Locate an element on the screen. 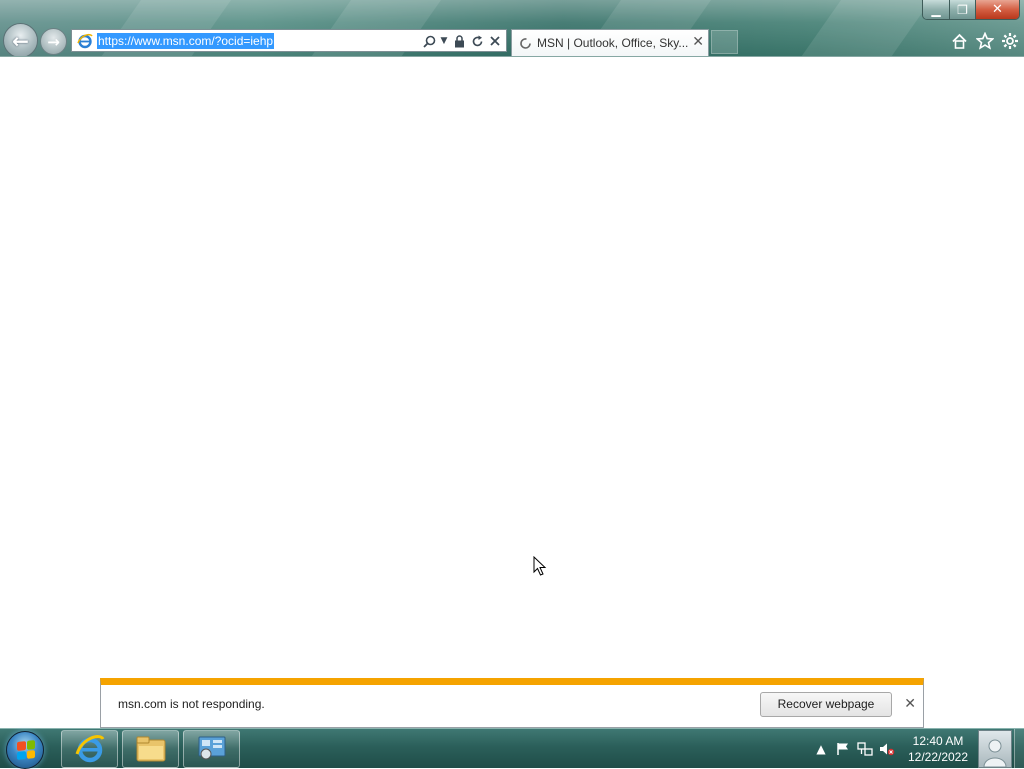 The width and height of the screenshot is (1024, 769). taskbar-control-panel is located at coordinates (211, 749).